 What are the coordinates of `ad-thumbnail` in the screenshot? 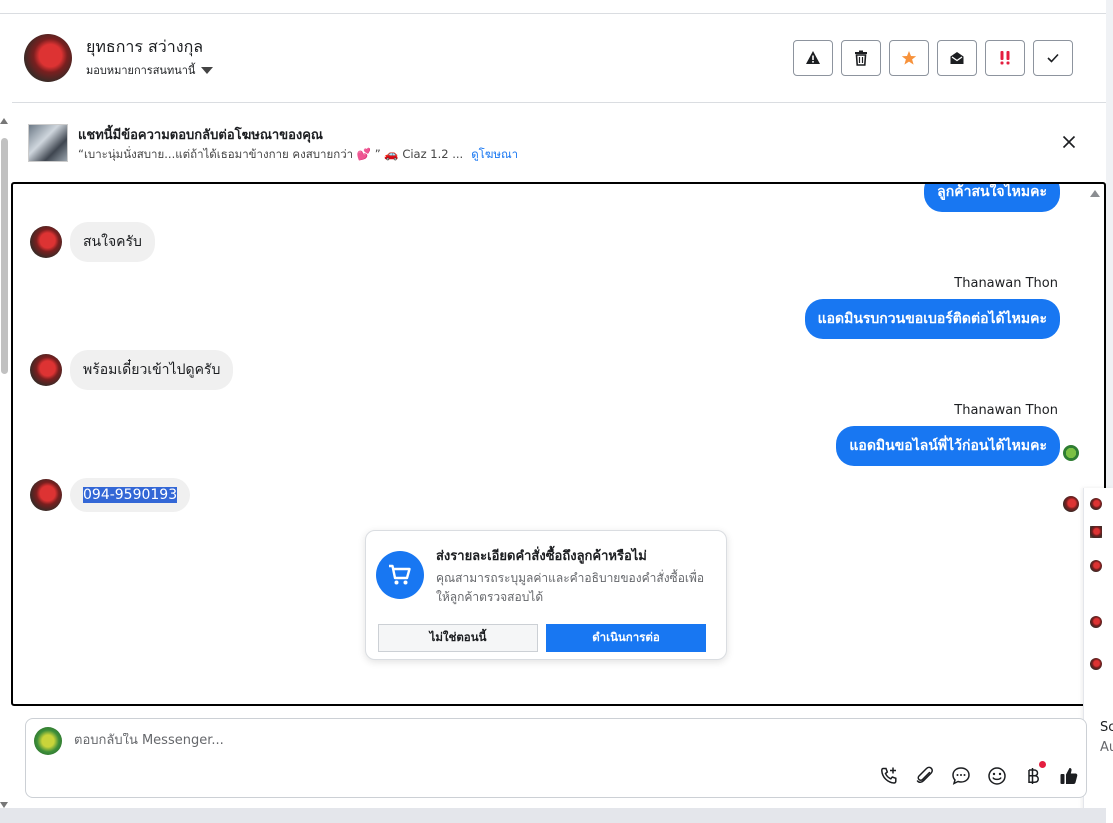 It's located at (48, 143).